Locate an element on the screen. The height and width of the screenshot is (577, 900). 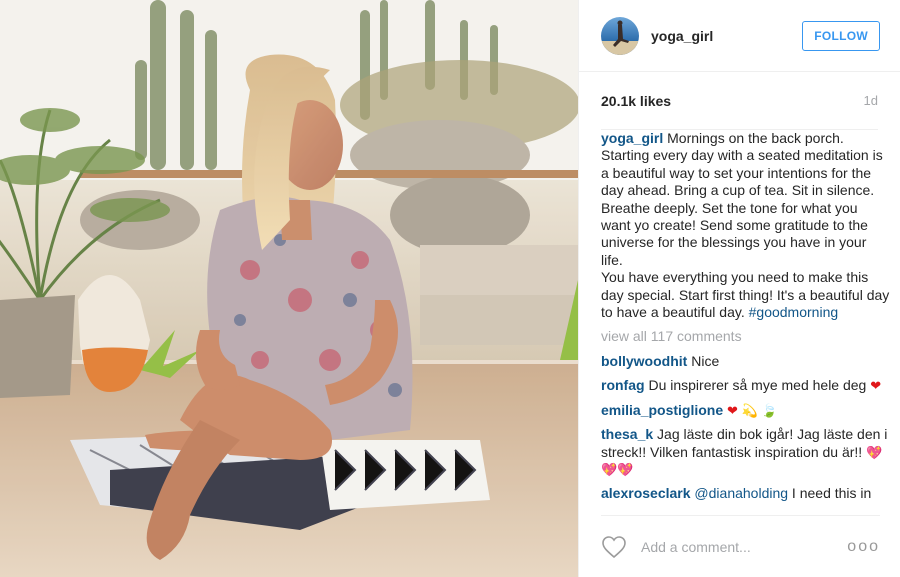
likes-count: 20.1k likes is located at coordinates (636, 101).